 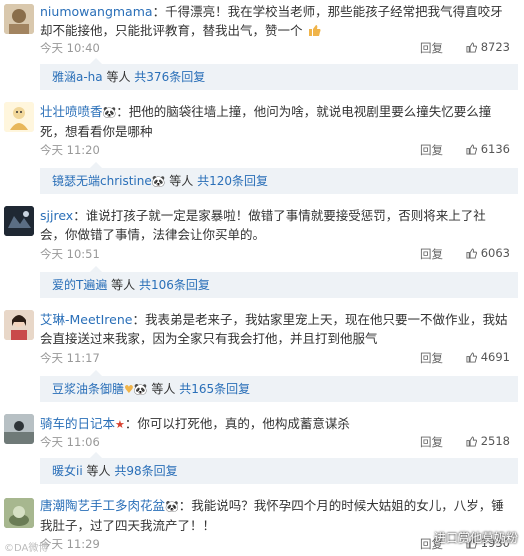 What do you see at coordinates (495, 47) in the screenshot?
I see `like-count: 8723` at bounding box center [495, 47].